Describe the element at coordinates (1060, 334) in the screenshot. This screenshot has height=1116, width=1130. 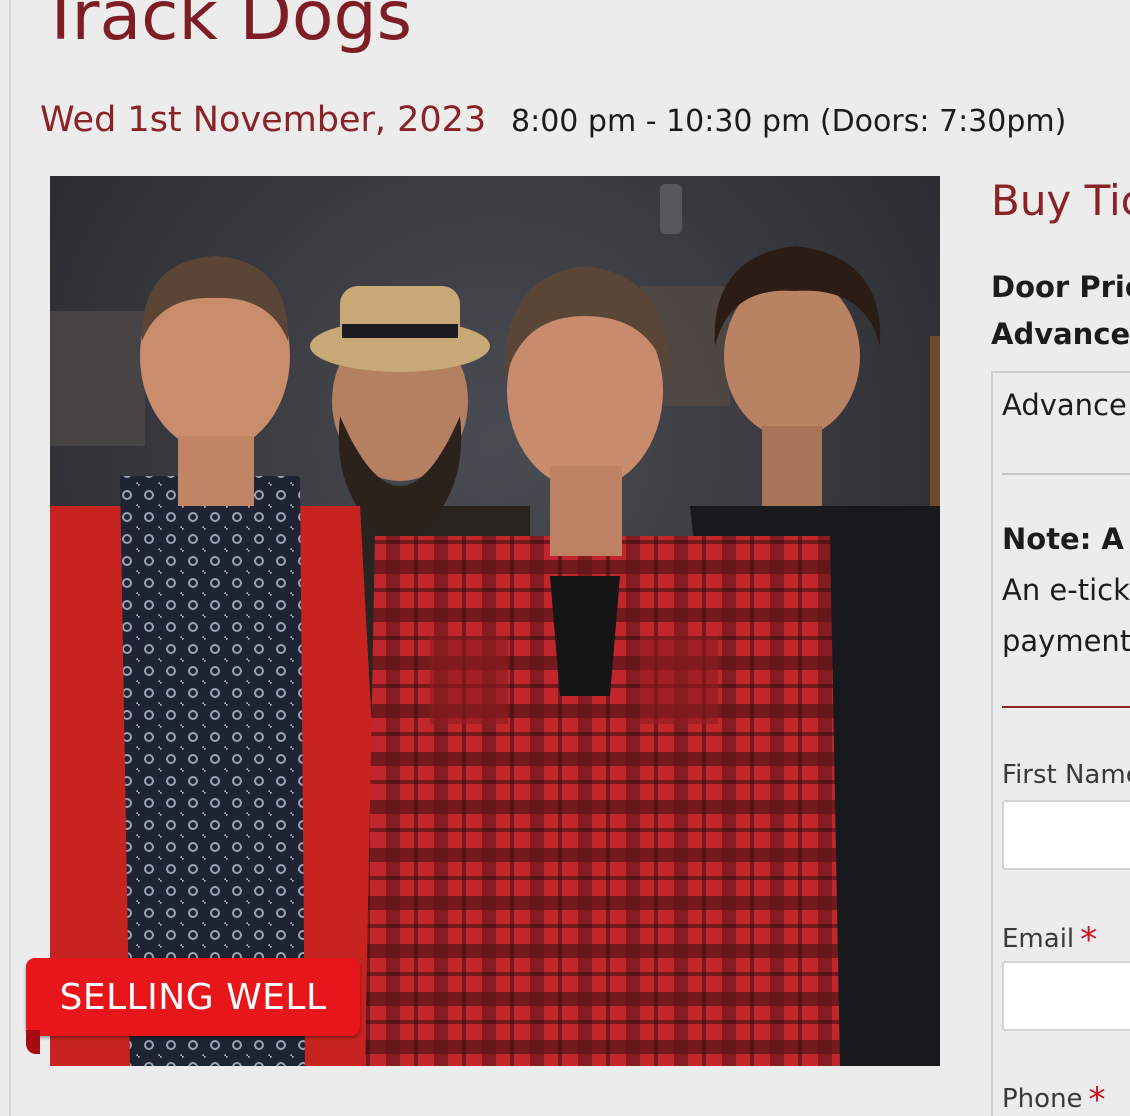
I see `advance-price-label: Advance:` at that location.